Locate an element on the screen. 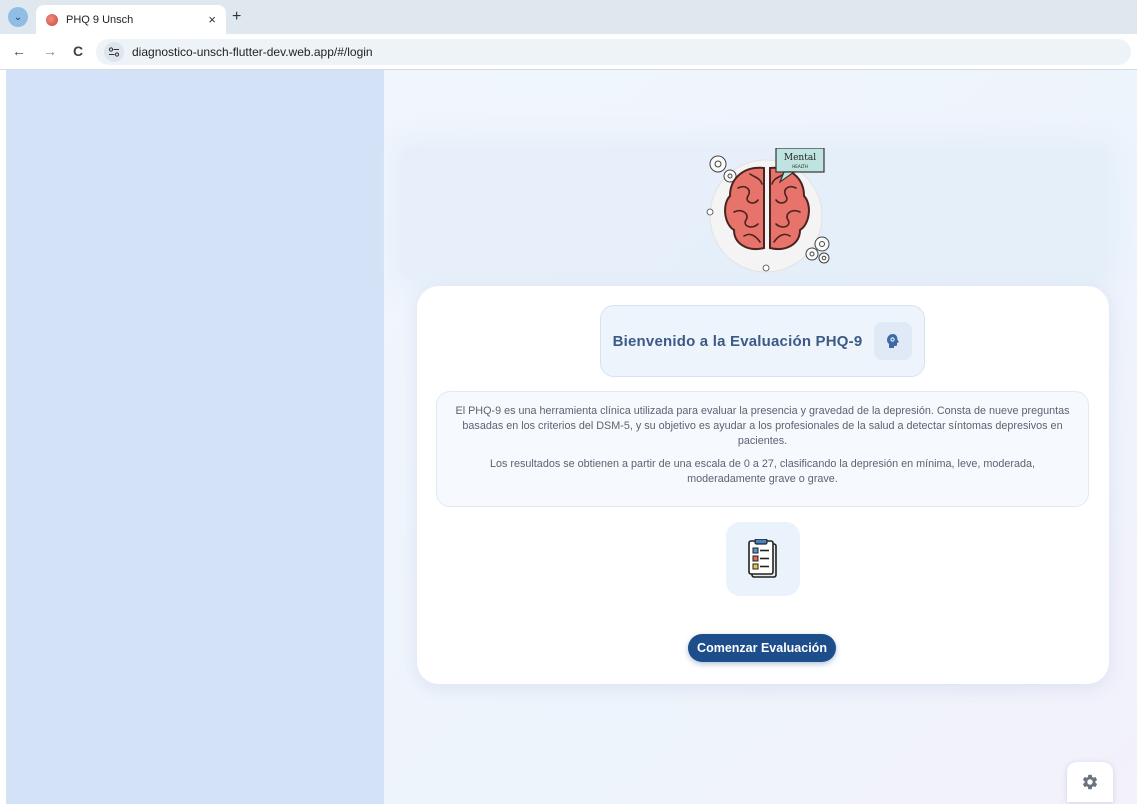 This screenshot has width=1137, height=804. gear-icon is located at coordinates (1090, 782).